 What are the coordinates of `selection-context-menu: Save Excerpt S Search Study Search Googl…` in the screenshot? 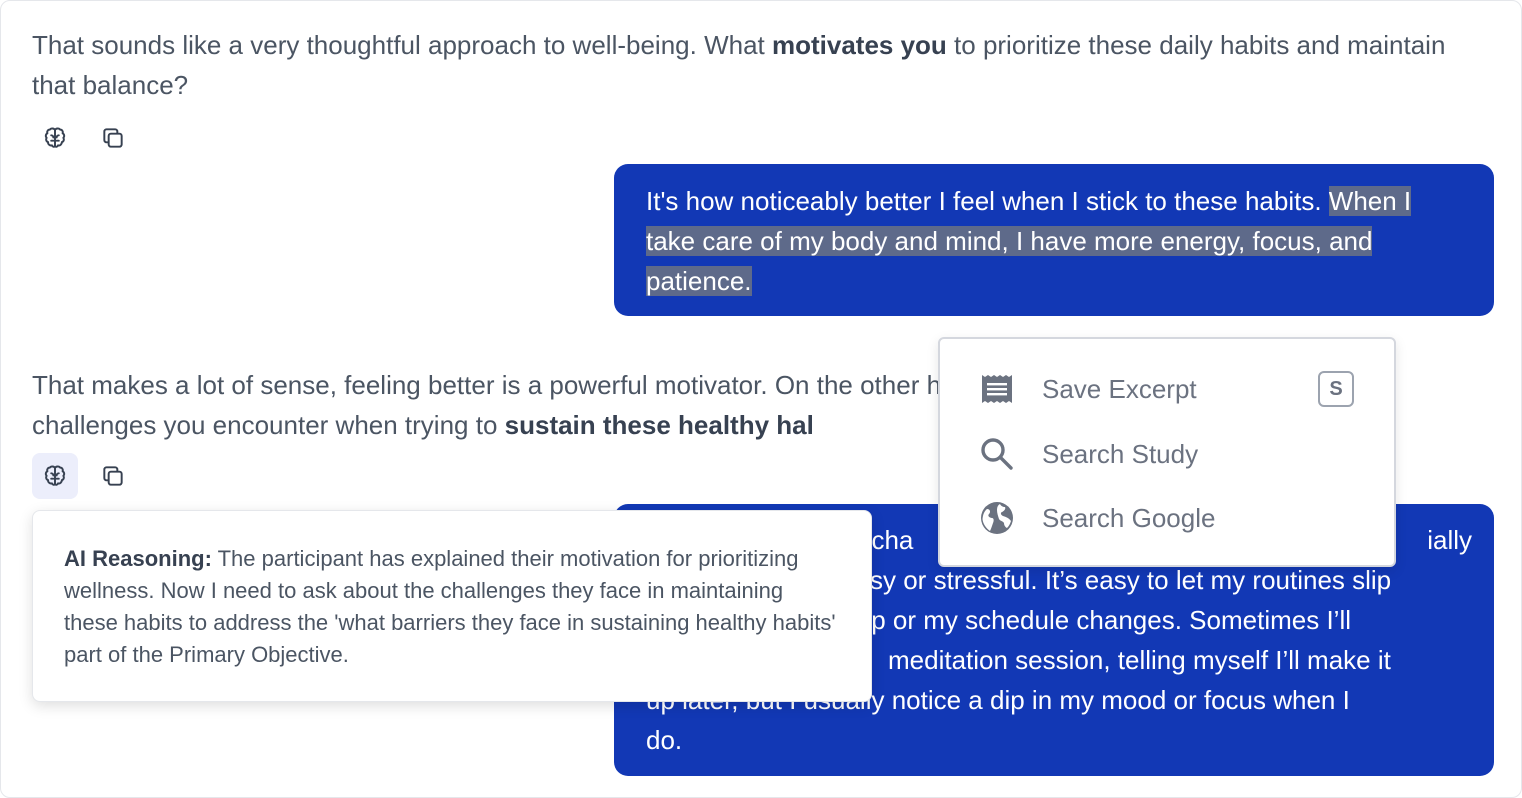 It's located at (1167, 452).